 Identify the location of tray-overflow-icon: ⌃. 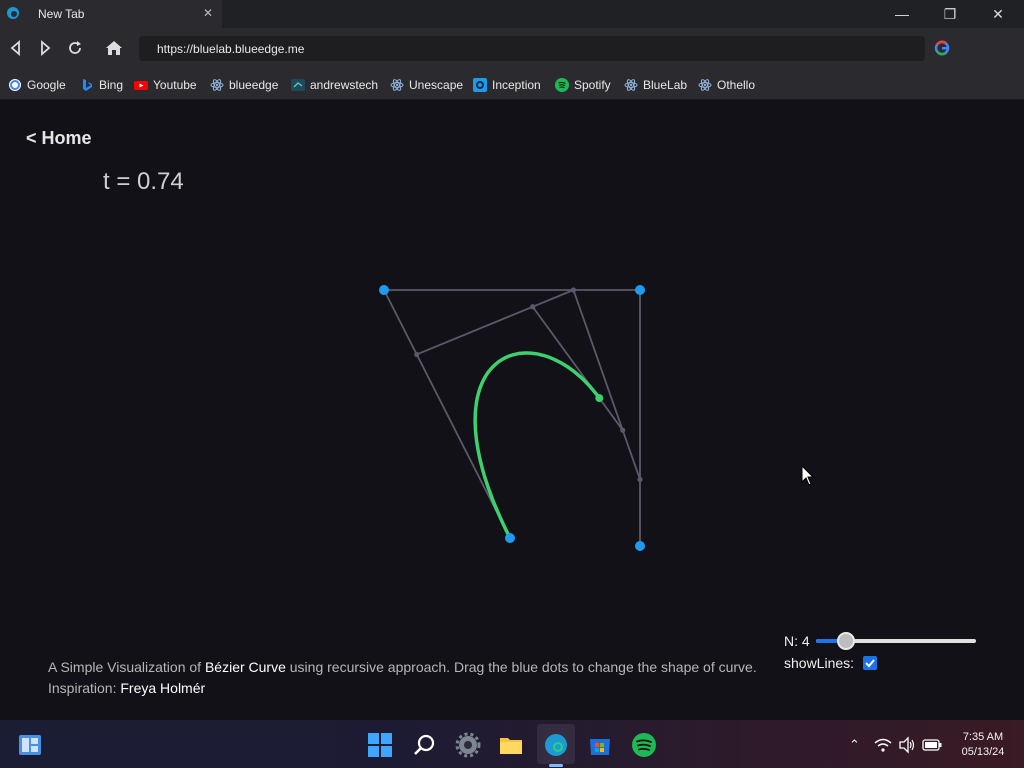
(854, 745).